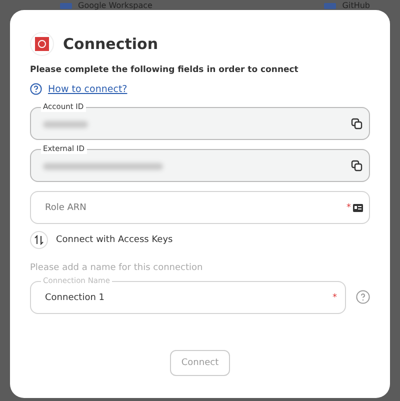  What do you see at coordinates (115, 5) in the screenshot?
I see `app-name: Google Workspace` at bounding box center [115, 5].